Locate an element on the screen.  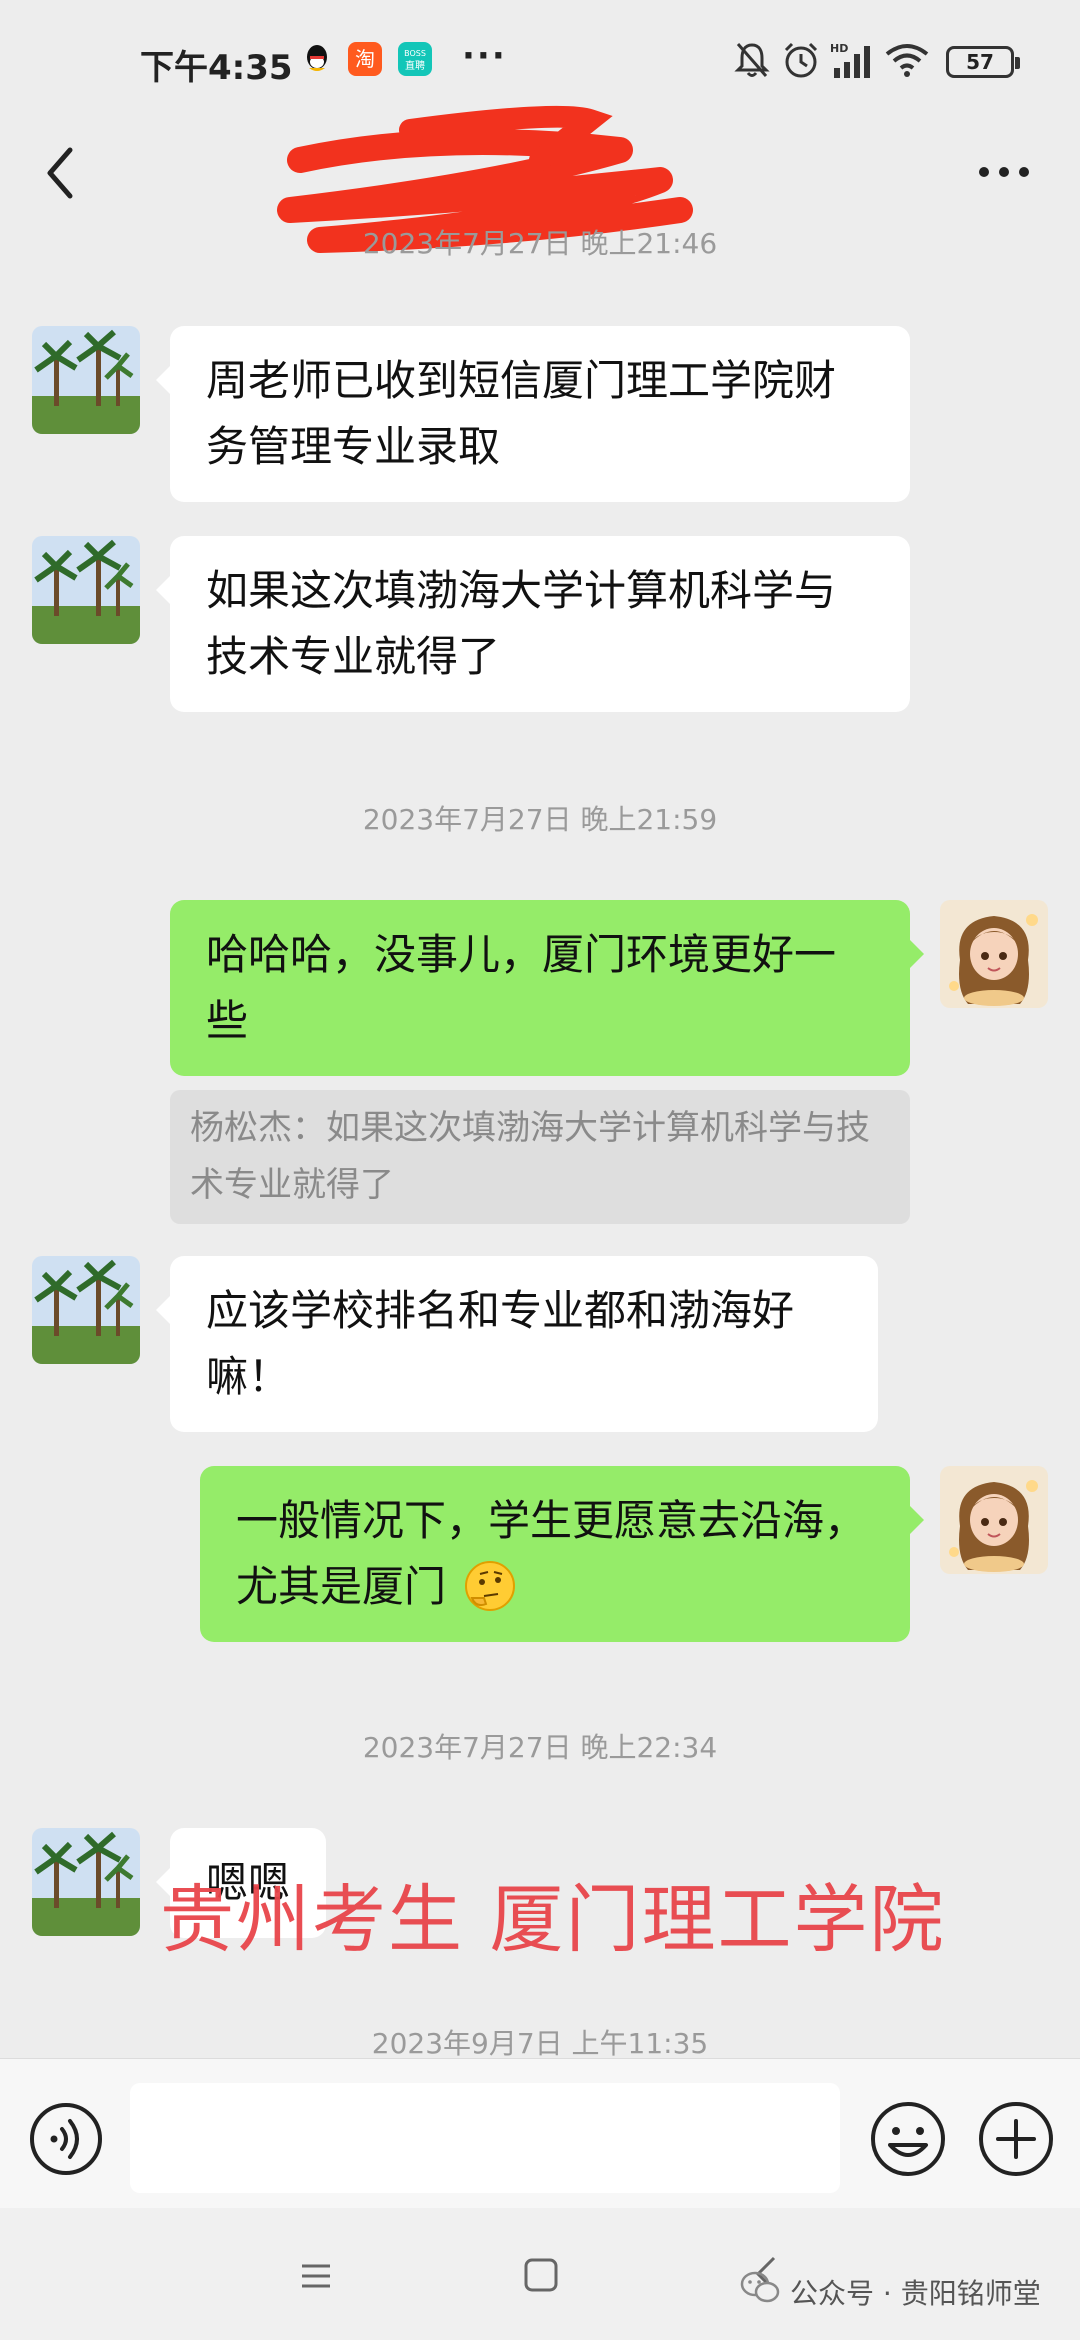
battery-icon: 57 is located at coordinates (983, 62).